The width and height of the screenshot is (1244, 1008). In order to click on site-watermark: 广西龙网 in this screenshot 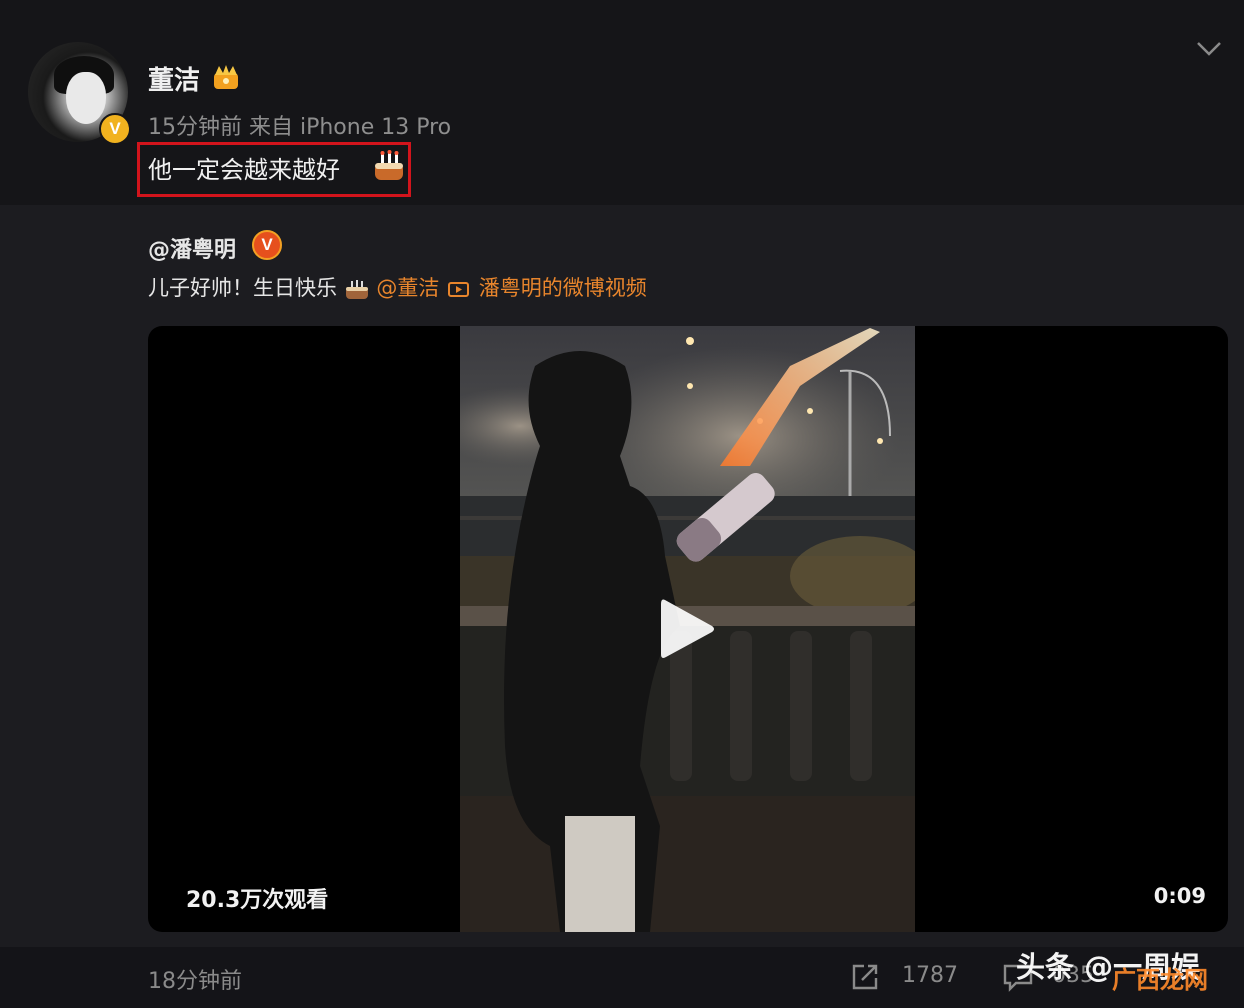, I will do `click(1160, 980)`.